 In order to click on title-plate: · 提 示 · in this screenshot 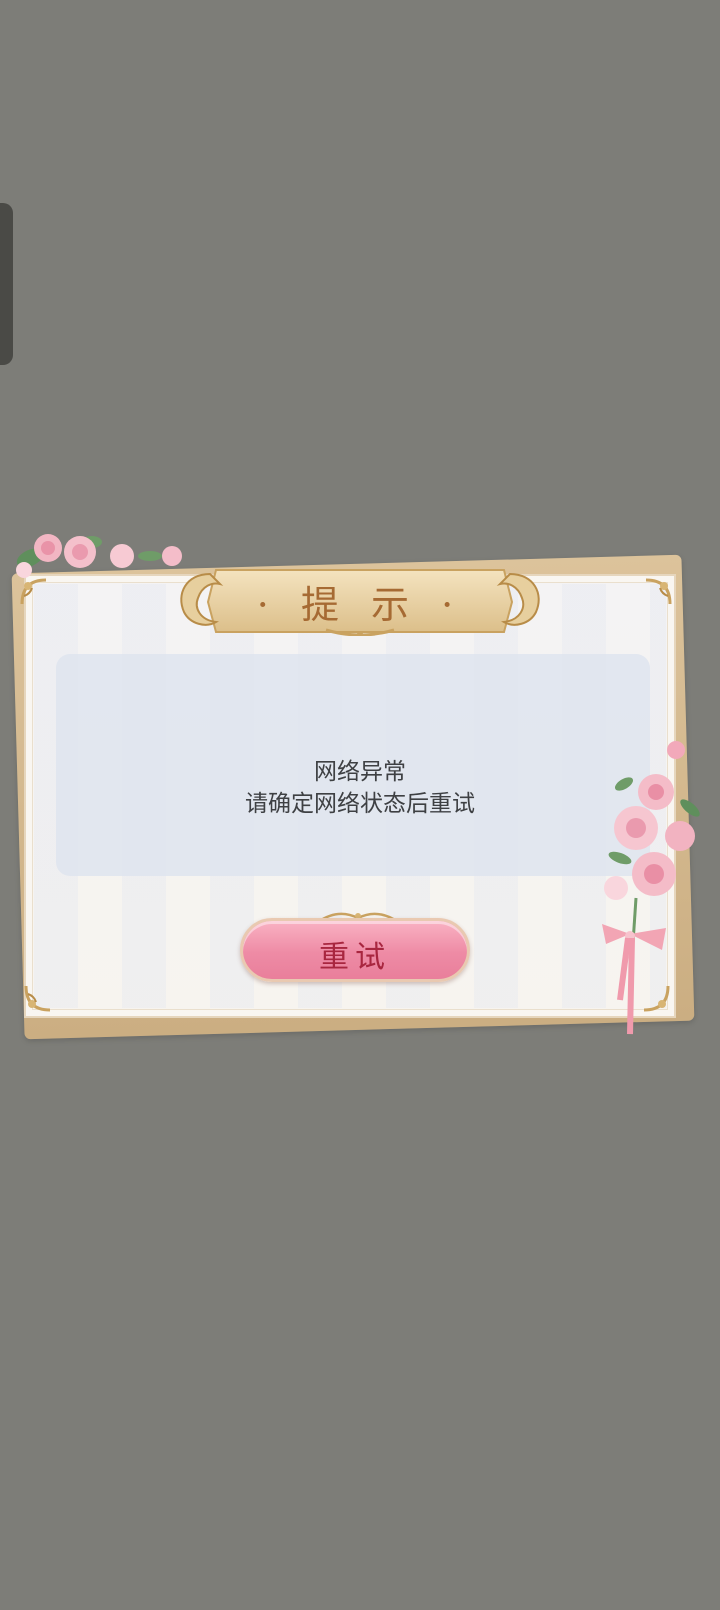, I will do `click(360, 600)`.